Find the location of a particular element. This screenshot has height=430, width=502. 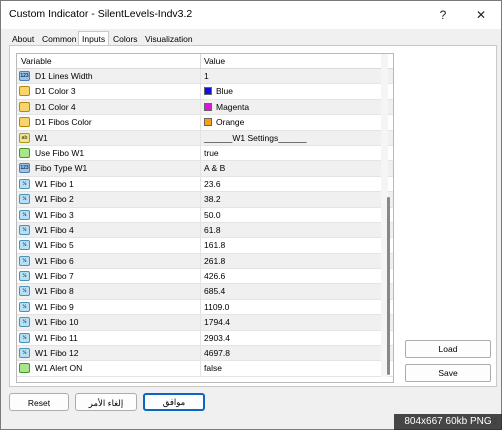

variable-value: 426.6 is located at coordinates (214, 276).